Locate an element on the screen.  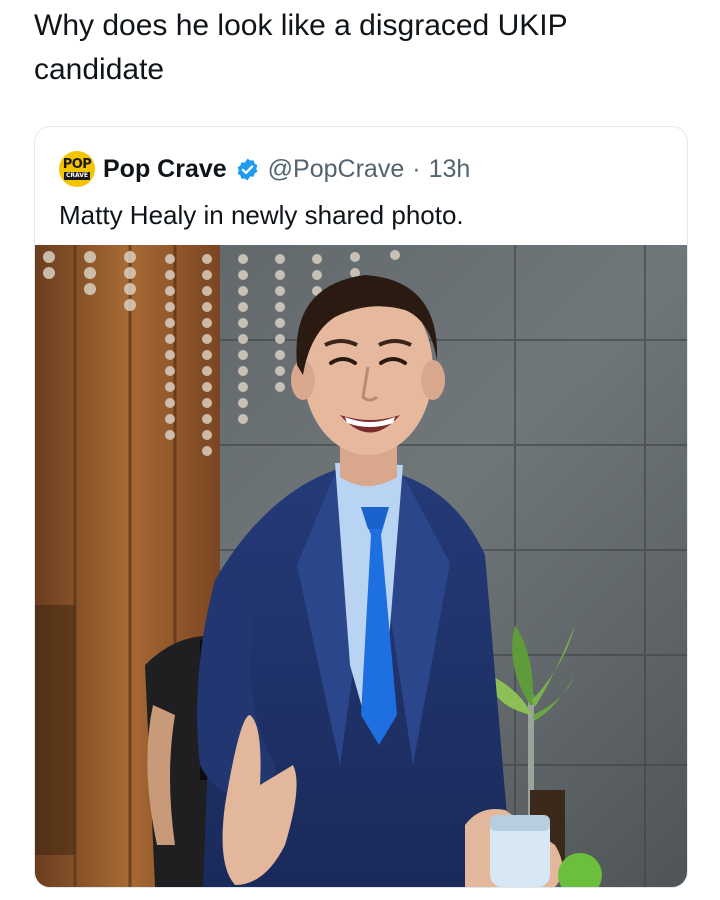
tweet-handle: @PopCrave is located at coordinates (336, 169).